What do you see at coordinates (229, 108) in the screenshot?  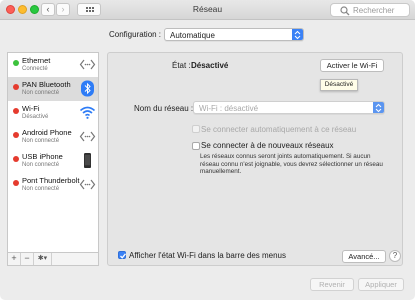 I see `network-name-placeholder: Wi-Fi : désactivé` at bounding box center [229, 108].